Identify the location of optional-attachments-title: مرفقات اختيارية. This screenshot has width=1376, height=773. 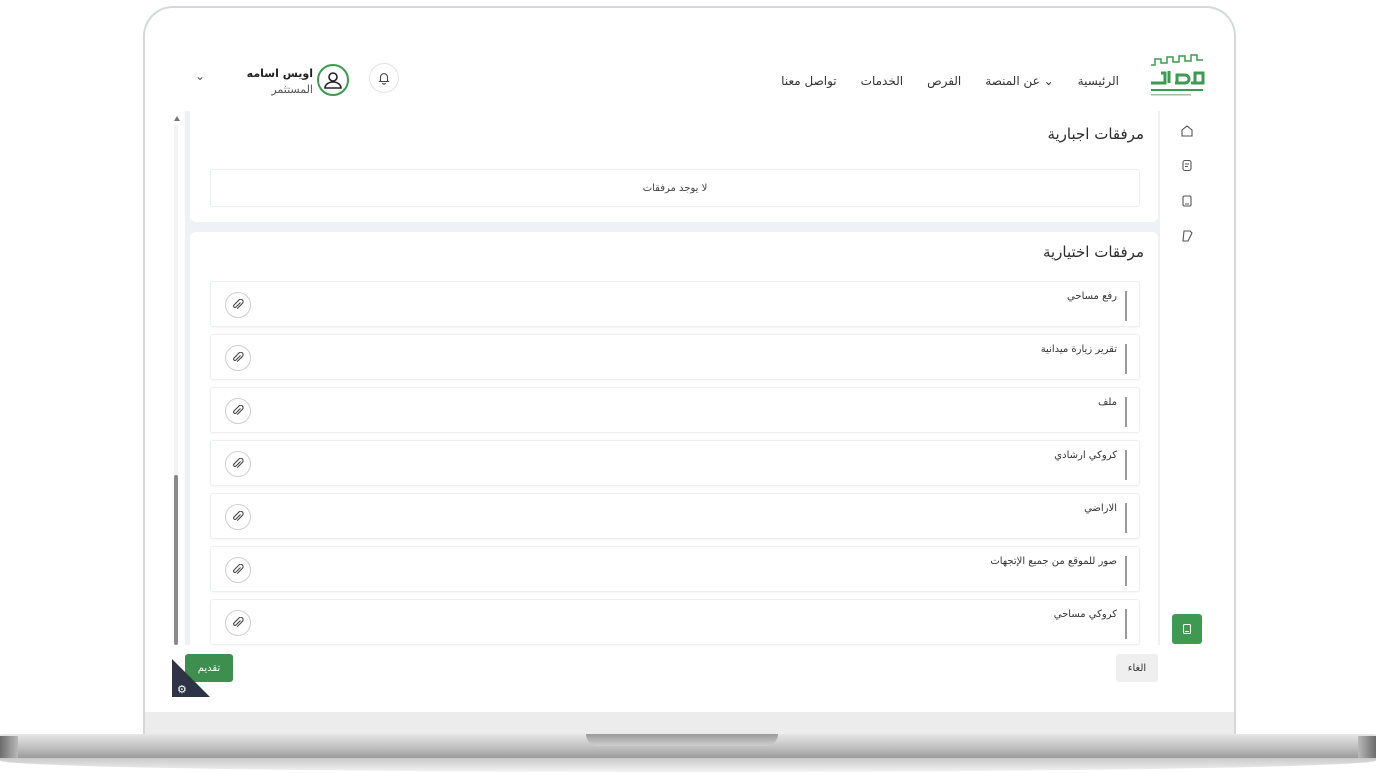
(1093, 252).